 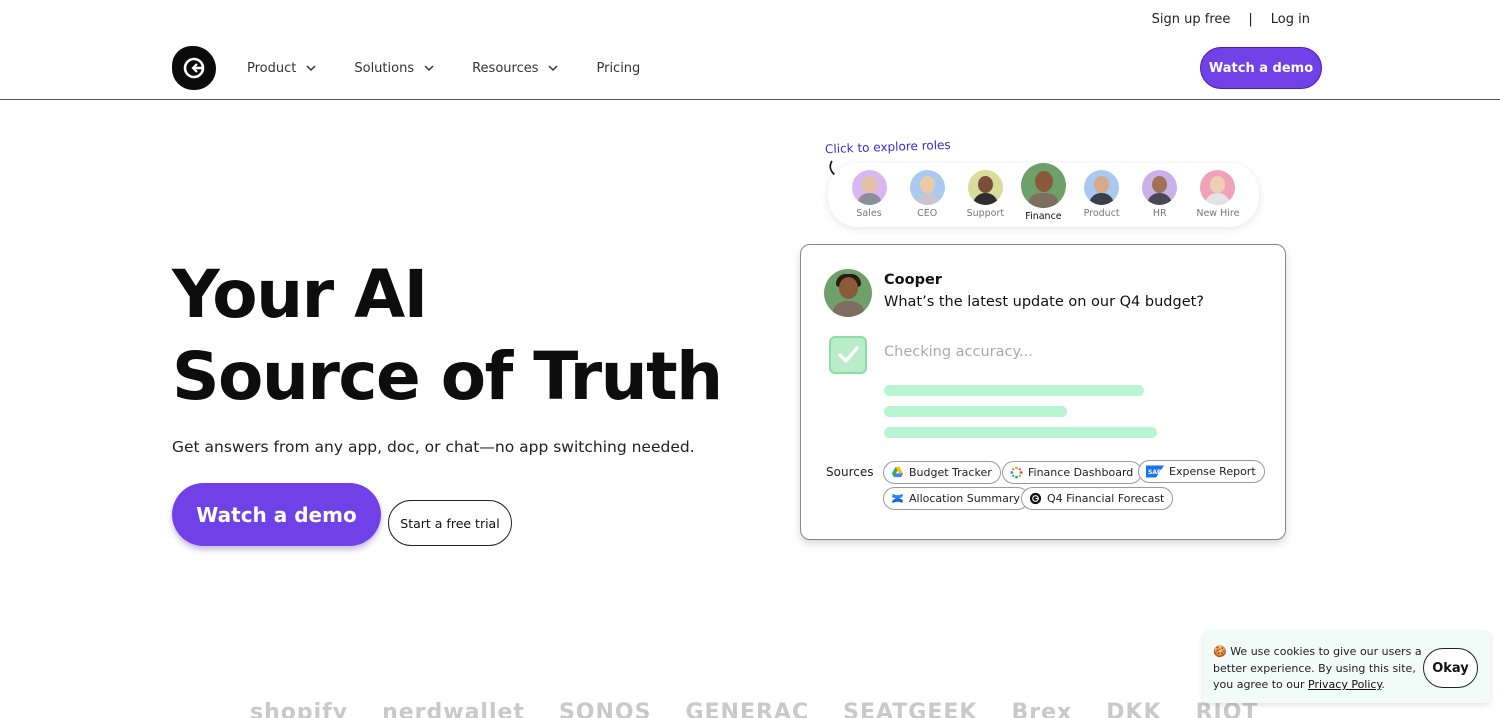 What do you see at coordinates (300, 294) in the screenshot?
I see `hero-title-line-1: Your AI` at bounding box center [300, 294].